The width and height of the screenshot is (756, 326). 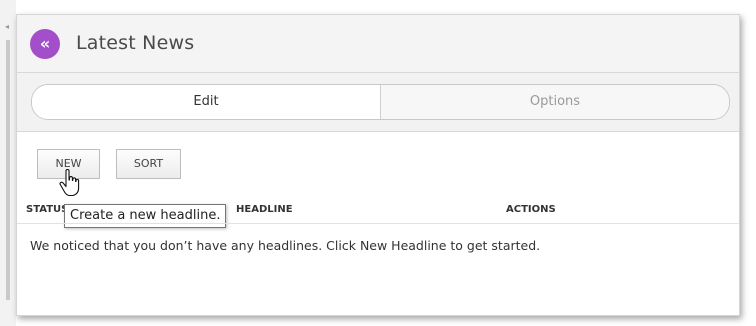 What do you see at coordinates (264, 209) in the screenshot?
I see `column-header-headline: HEADLINE` at bounding box center [264, 209].